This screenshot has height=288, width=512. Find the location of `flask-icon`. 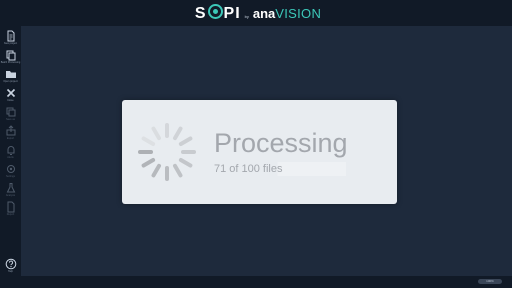

flask-icon is located at coordinates (10, 188).